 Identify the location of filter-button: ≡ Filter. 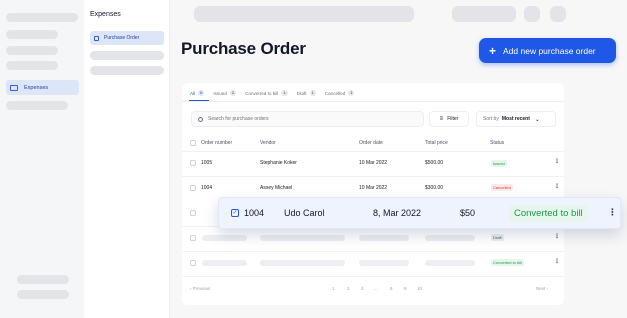
(449, 119).